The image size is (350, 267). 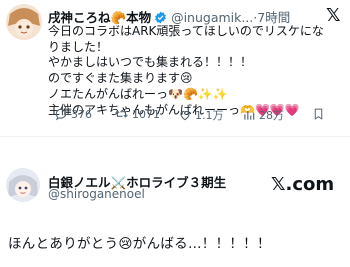 What do you see at coordinates (96, 194) in the screenshot?
I see `reply-author-handle: @shiroganenoel` at bounding box center [96, 194].